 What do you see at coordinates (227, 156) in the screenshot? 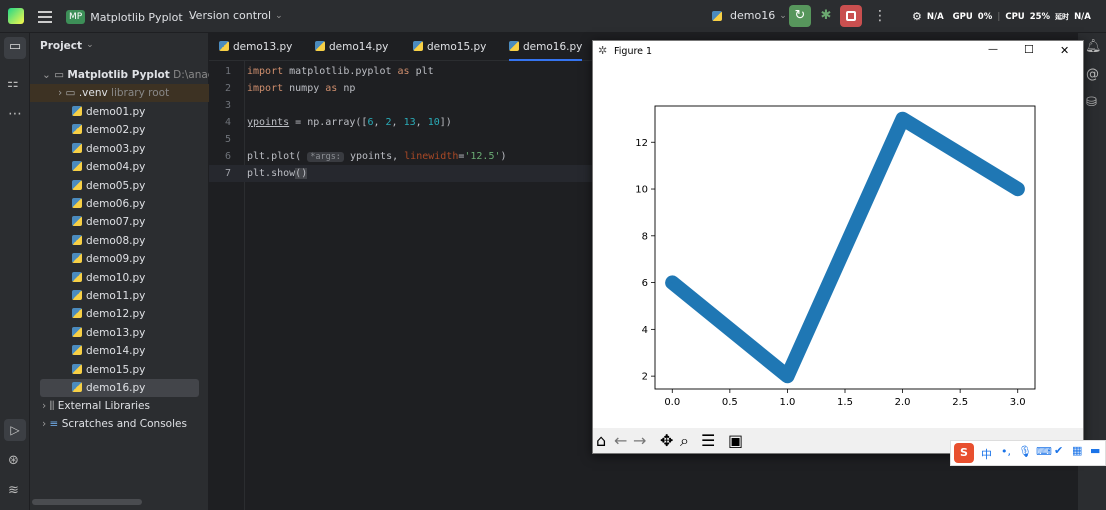
I see `line-number: 6` at bounding box center [227, 156].